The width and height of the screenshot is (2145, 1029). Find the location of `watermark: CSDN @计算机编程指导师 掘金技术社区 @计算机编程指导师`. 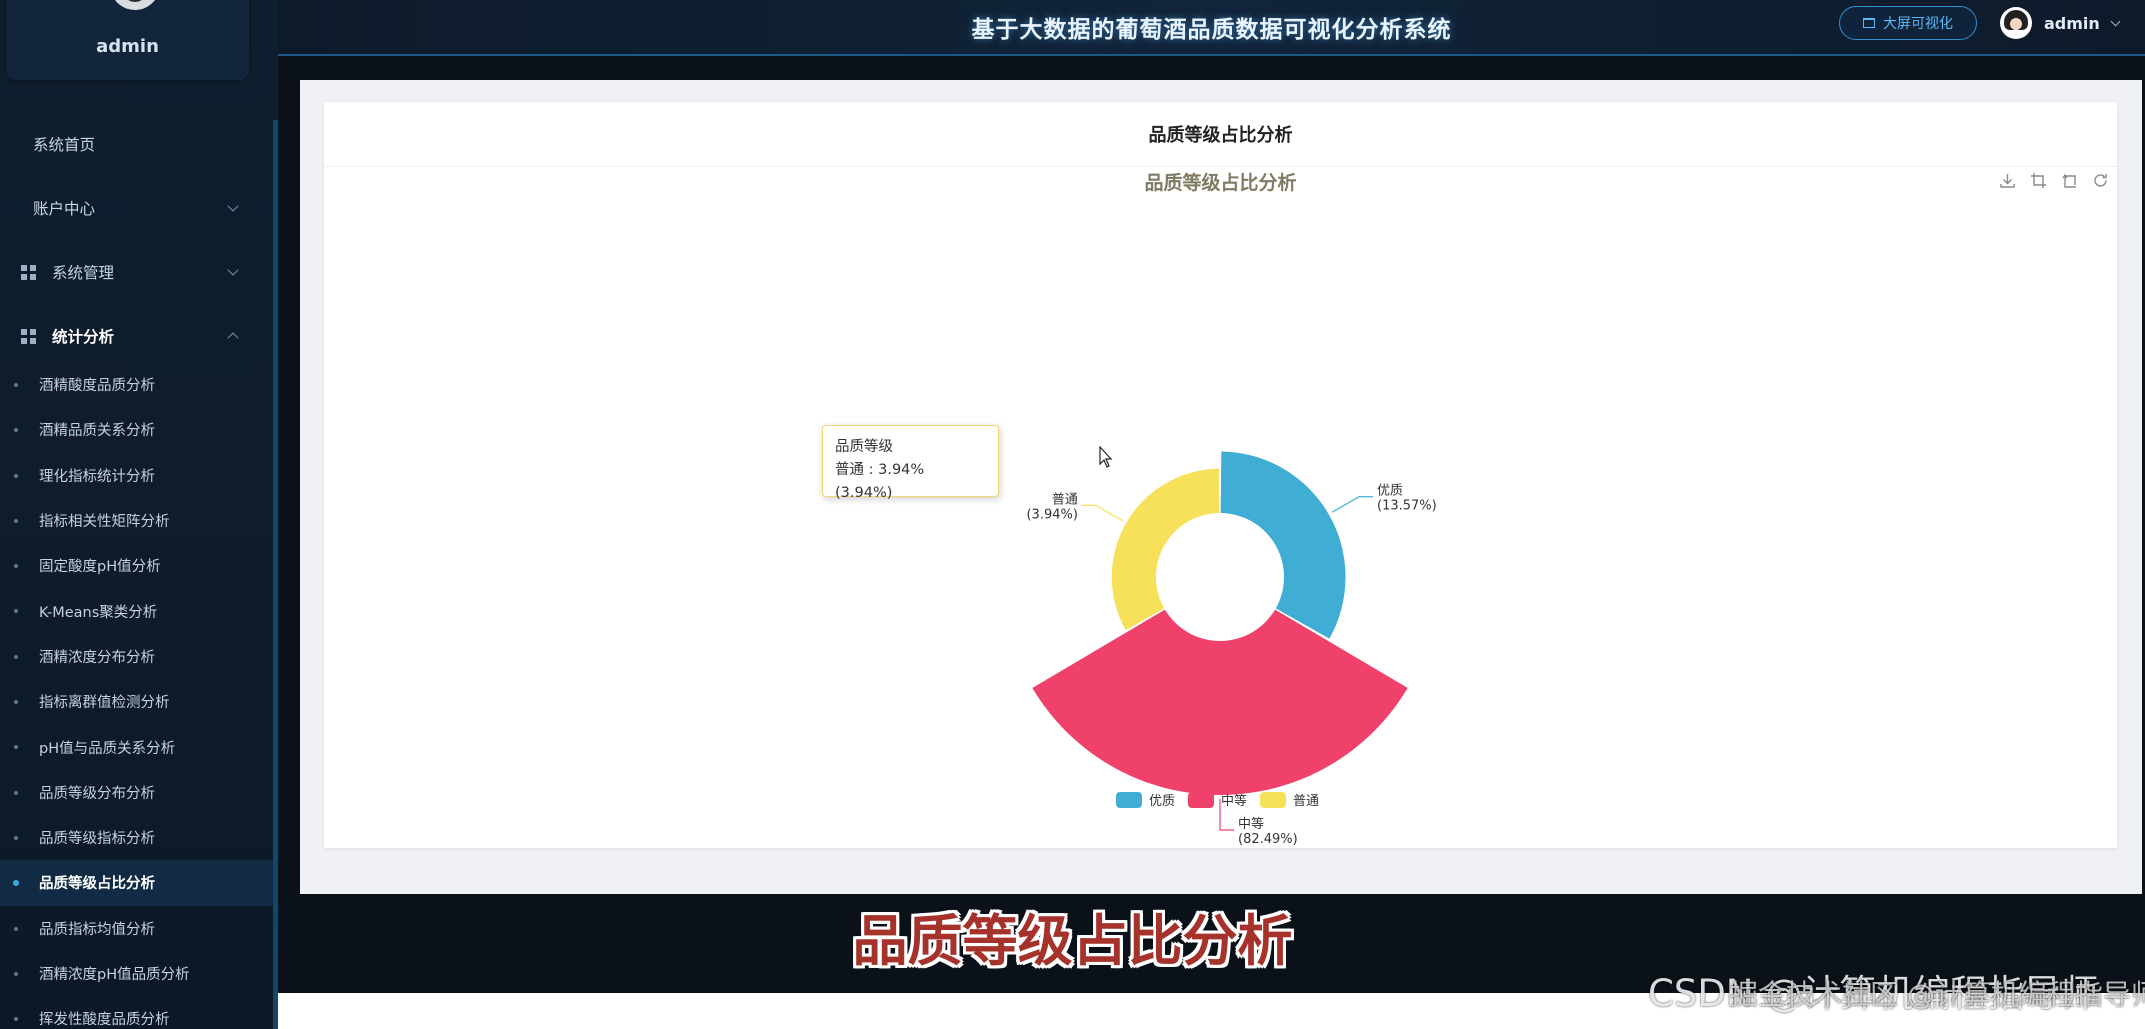

watermark: CSDN @计算机编程指导师 掘金技术社区 @计算机编程指导师 is located at coordinates (1896, 993).